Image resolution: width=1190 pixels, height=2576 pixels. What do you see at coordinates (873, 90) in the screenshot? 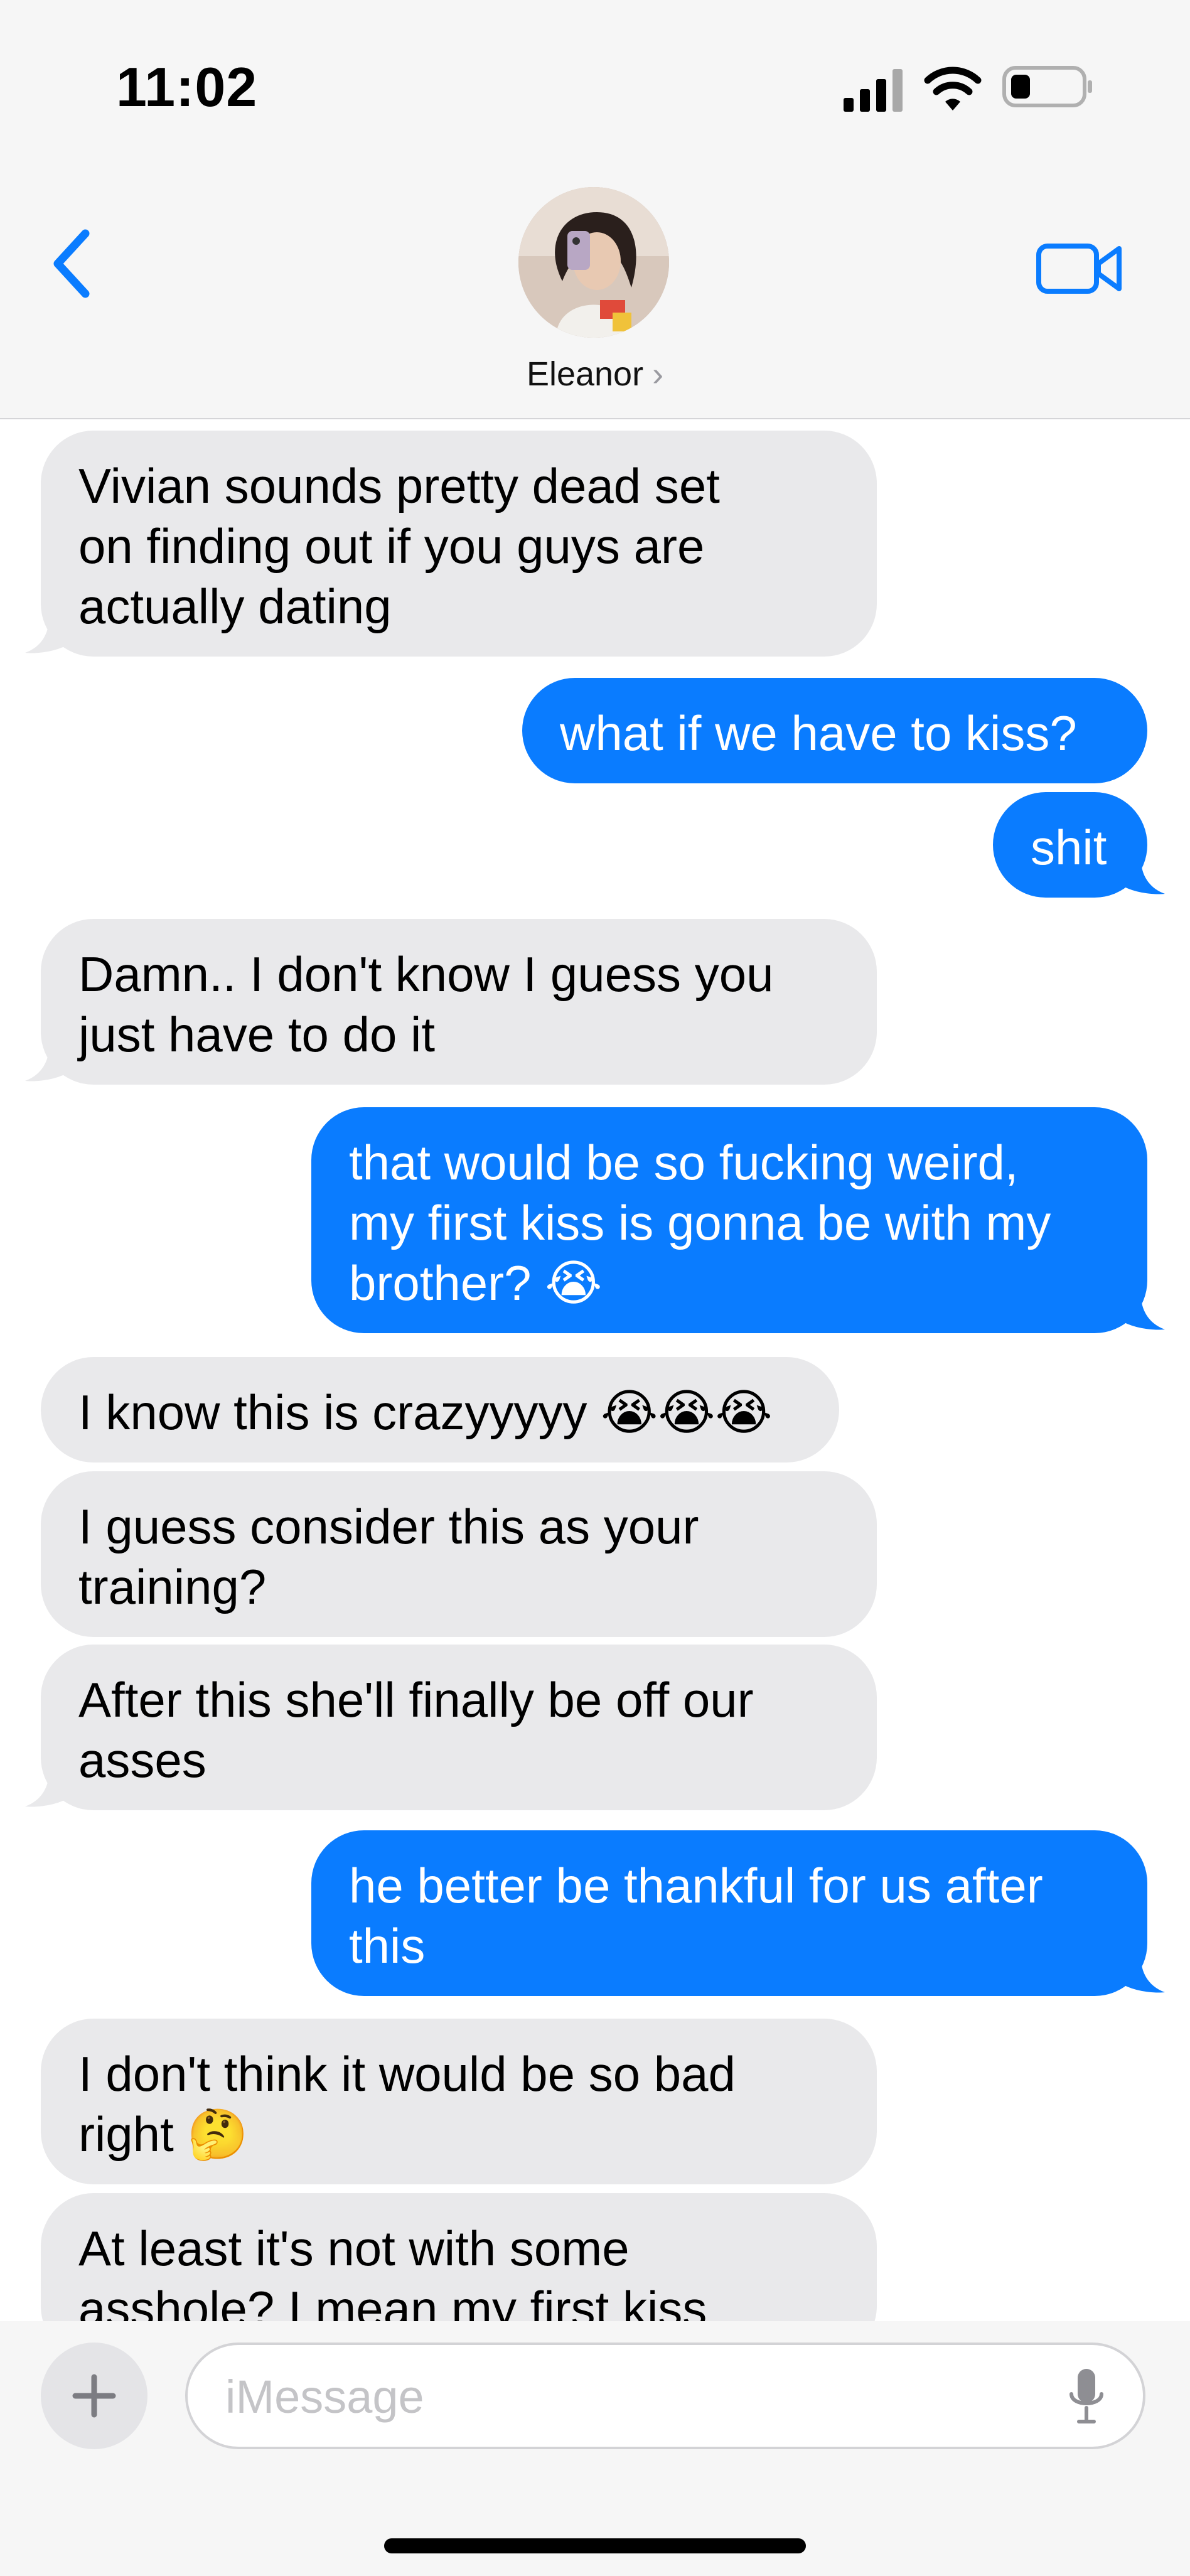
I see `cellular-signal-icon` at bounding box center [873, 90].